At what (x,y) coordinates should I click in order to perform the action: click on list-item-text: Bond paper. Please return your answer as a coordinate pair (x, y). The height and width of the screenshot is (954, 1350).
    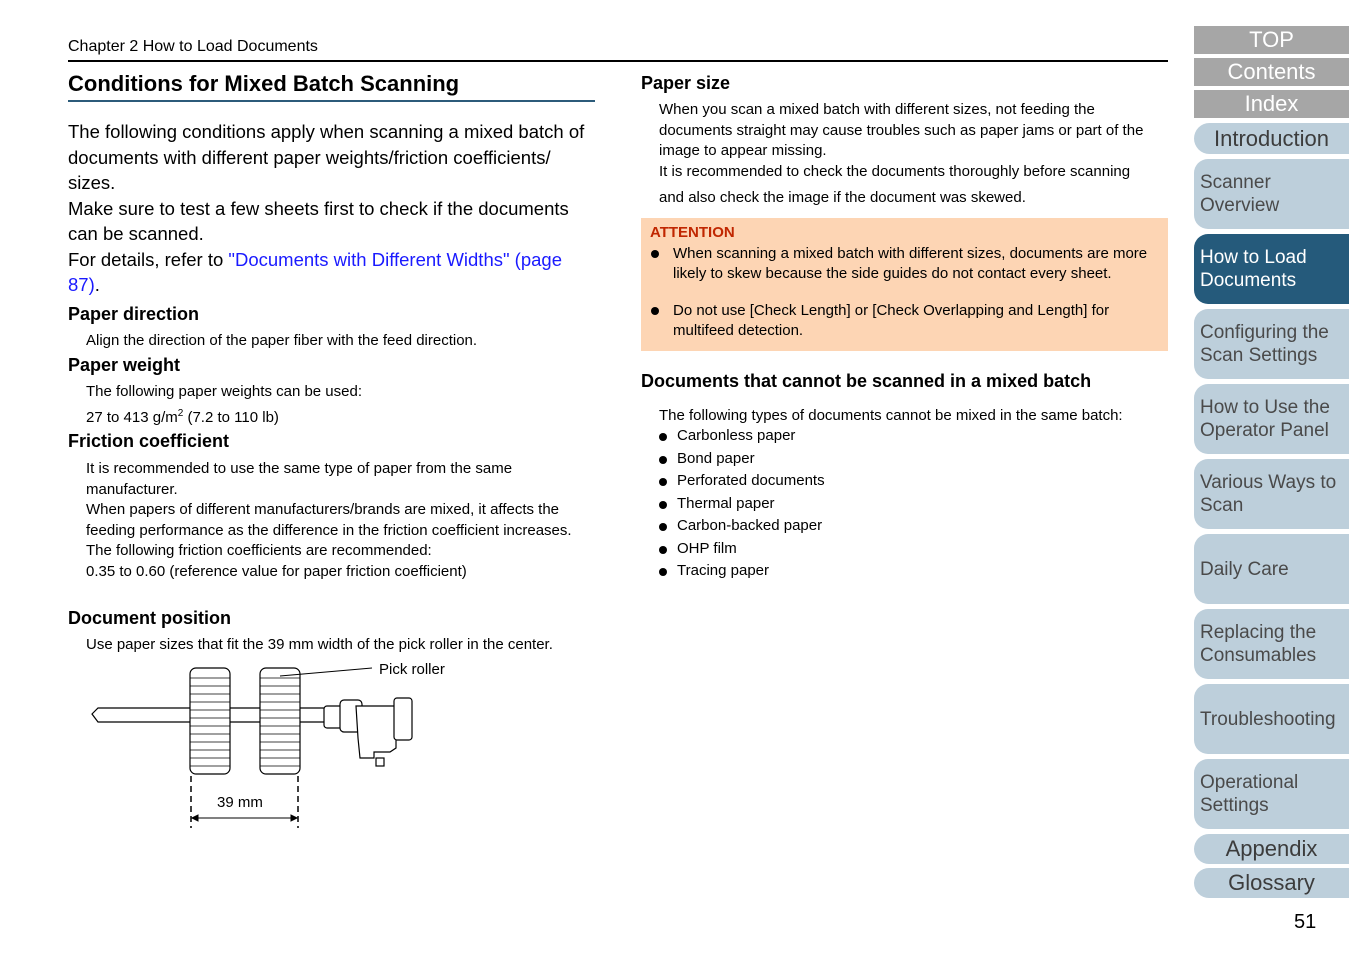
    Looking at the image, I should click on (716, 458).